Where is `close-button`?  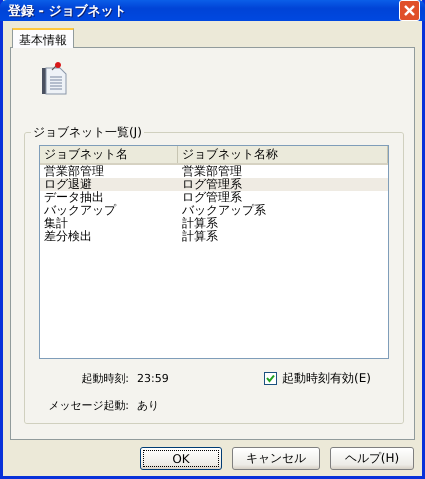 close-button is located at coordinates (409, 10).